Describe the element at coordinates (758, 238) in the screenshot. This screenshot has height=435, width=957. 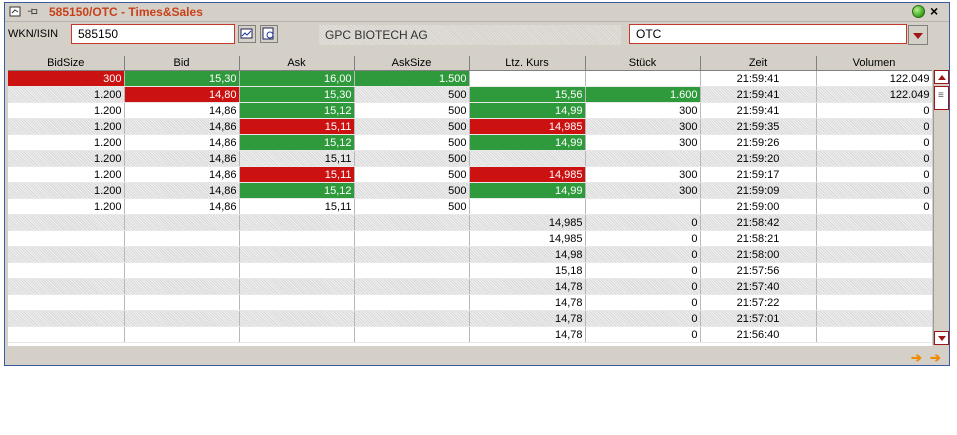
I see `cell-time: 21:58:21` at that location.